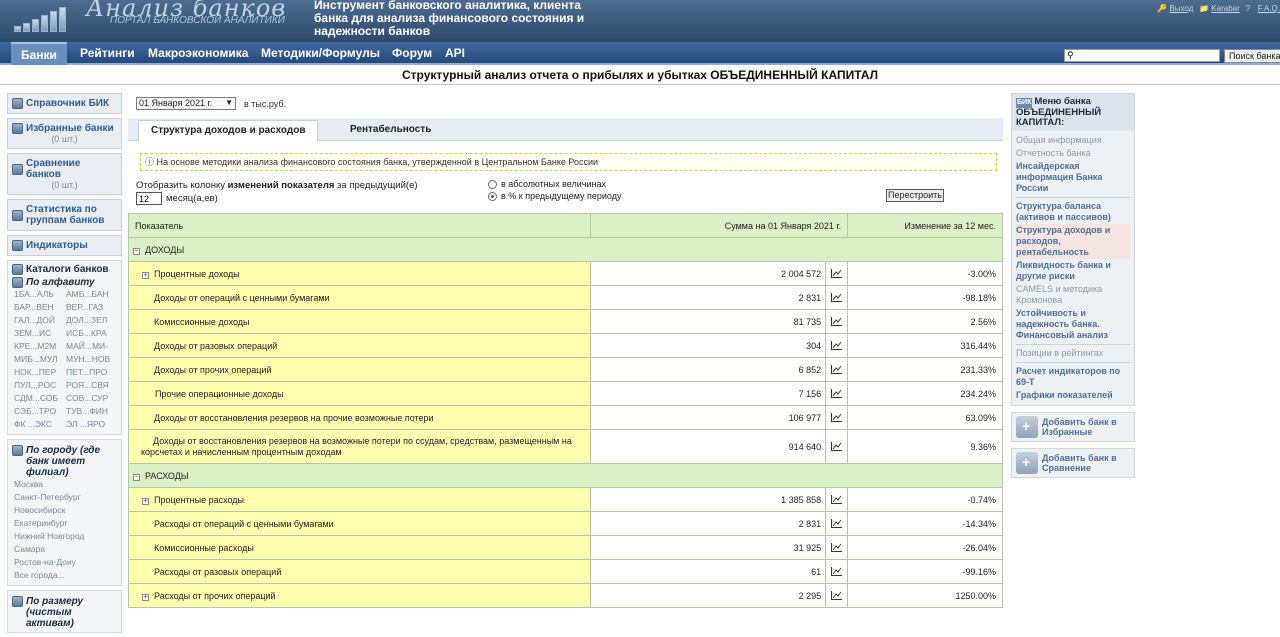  I want to click on bank-menu-item-7: CAMELS и методика Кромонова, so click(1073, 295).